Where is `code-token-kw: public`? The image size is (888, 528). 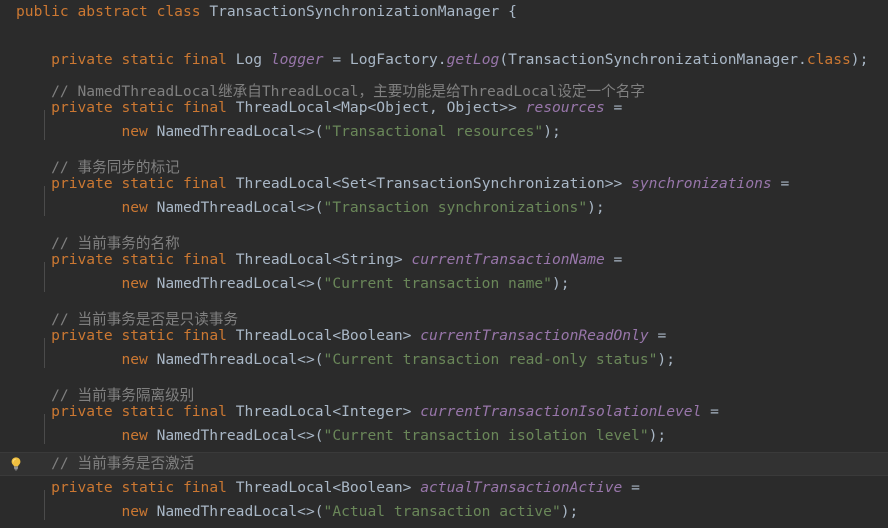 code-token-kw: public is located at coordinates (42, 11).